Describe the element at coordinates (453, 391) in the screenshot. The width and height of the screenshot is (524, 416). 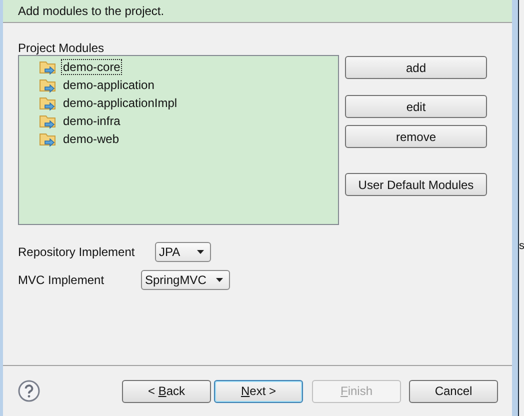
I see `wizard-button: Cancel` at that location.